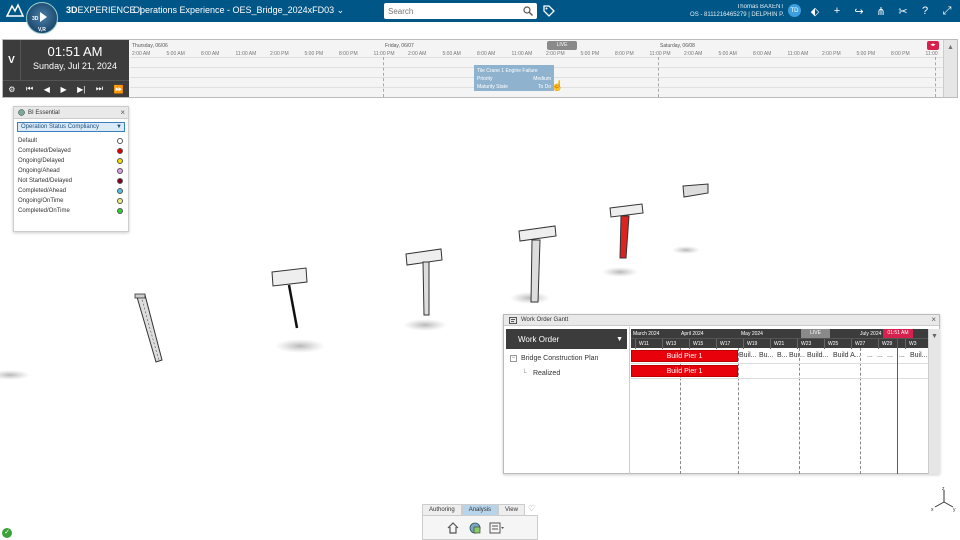  I want to click on tab-view: View, so click(511, 509).